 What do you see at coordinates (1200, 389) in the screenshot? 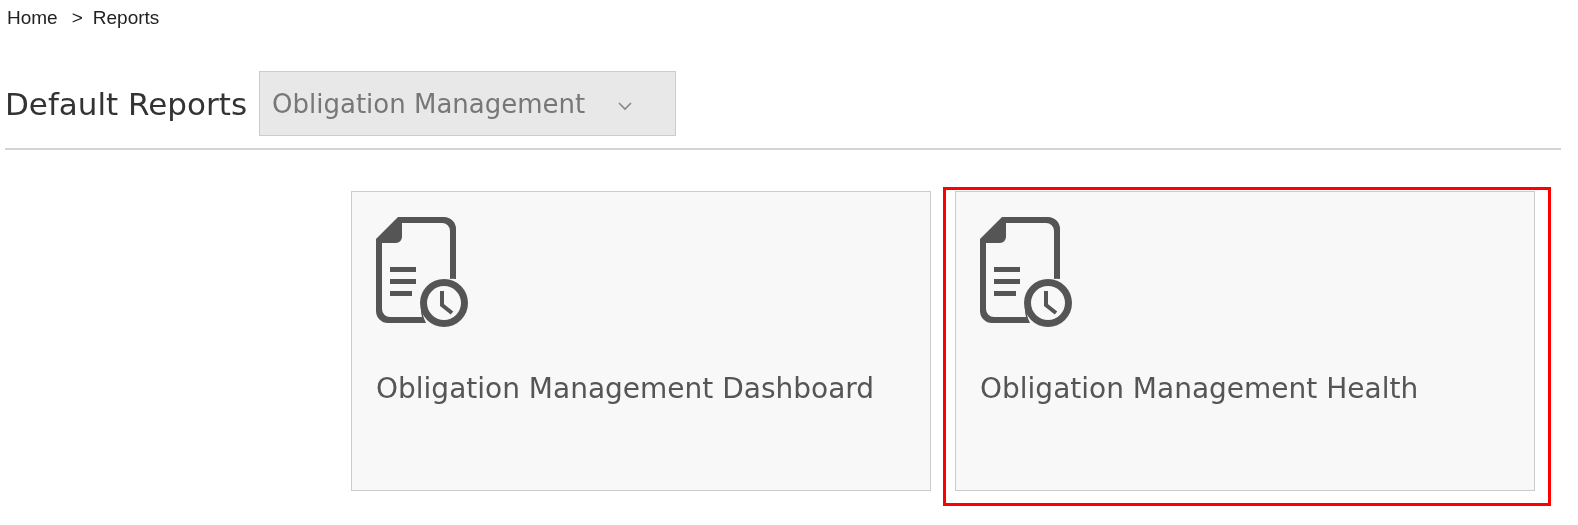
I see `card-title: Obligation Management Health` at bounding box center [1200, 389].